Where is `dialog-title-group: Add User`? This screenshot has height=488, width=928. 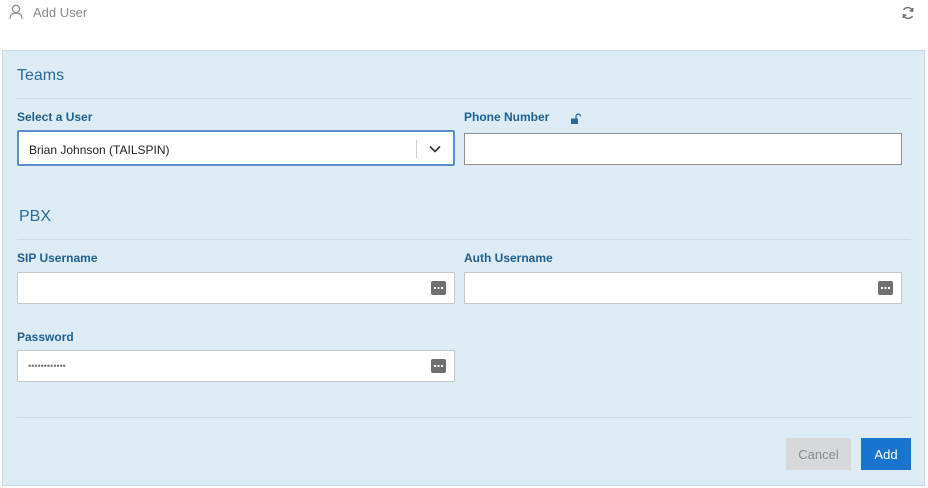
dialog-title-group: Add User is located at coordinates (47, 12).